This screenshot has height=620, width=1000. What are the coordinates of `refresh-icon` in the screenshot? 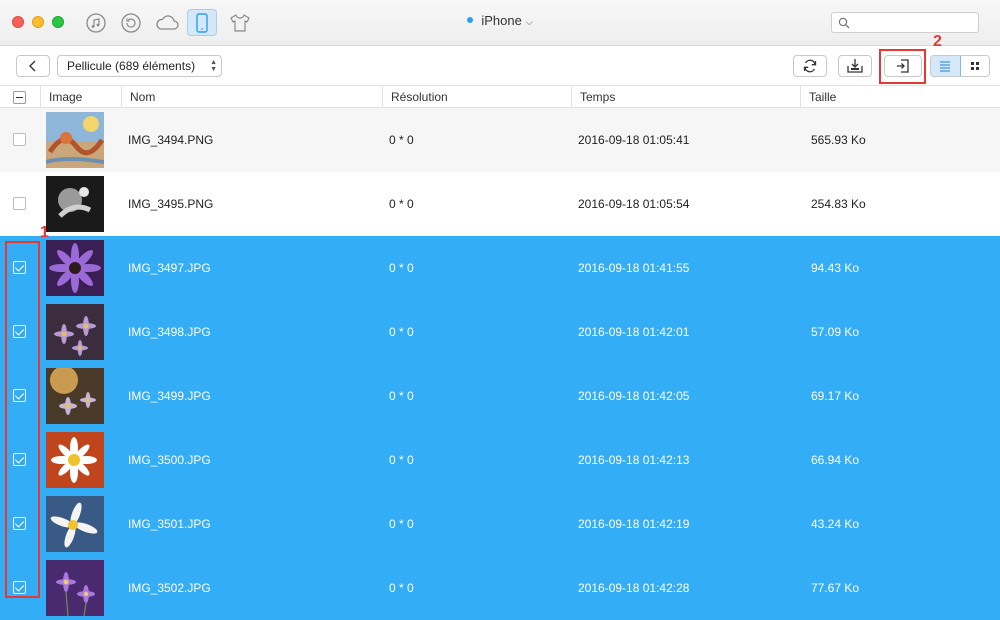 It's located at (810, 66).